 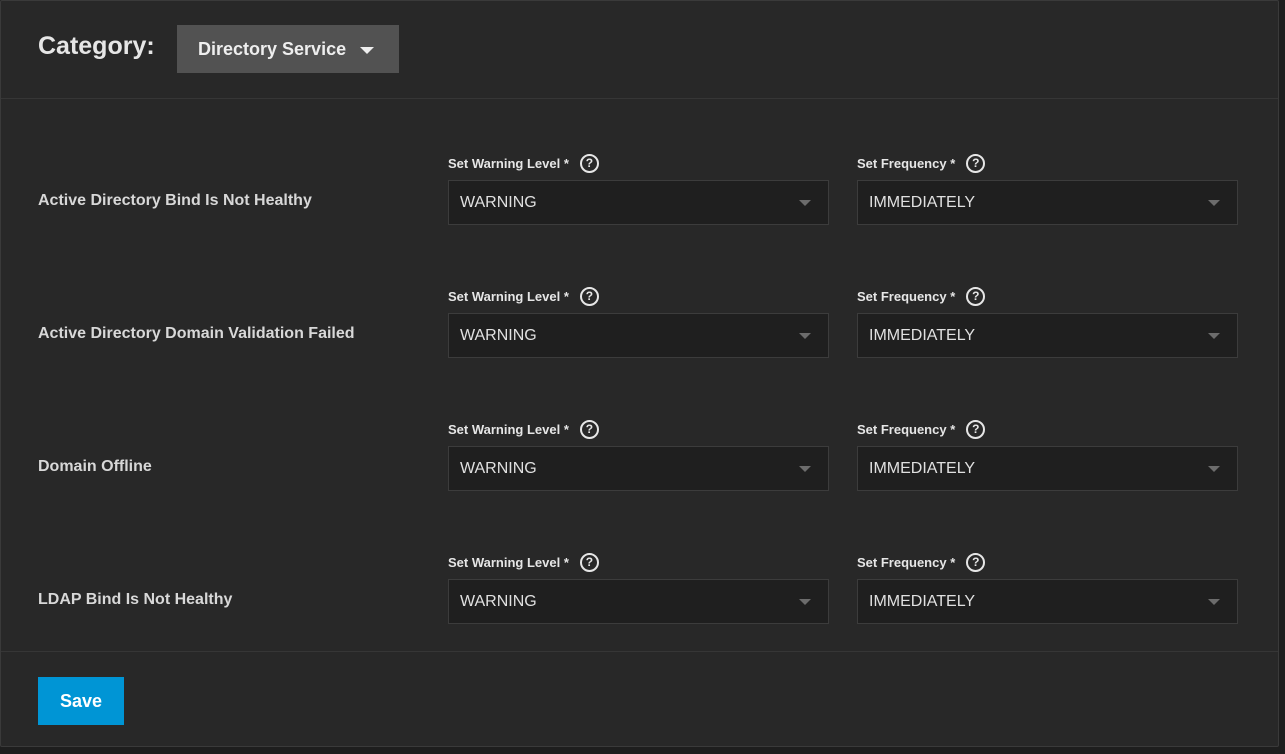 I want to click on category-label: Category:, so click(x=96, y=46).